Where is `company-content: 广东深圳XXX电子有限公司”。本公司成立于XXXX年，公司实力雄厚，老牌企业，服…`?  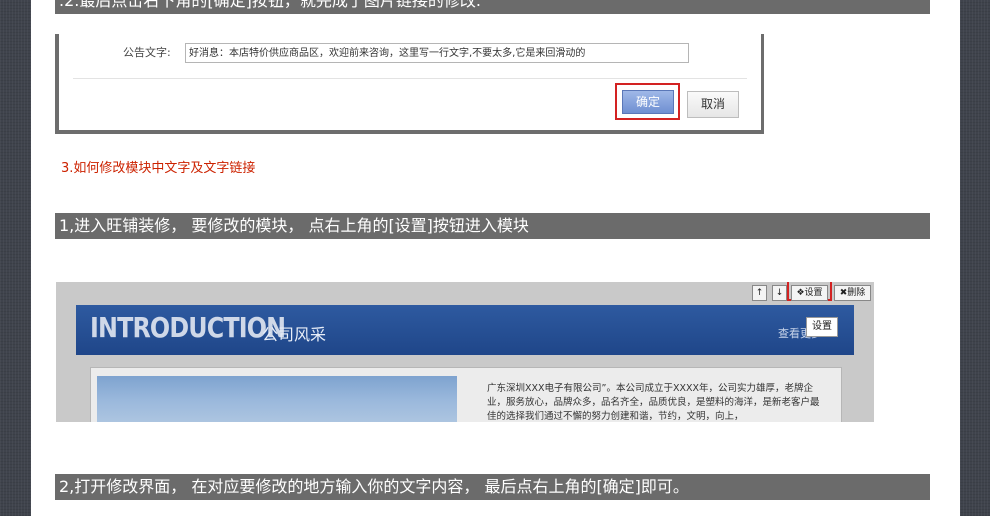
company-content: 广东深圳XXX电子有限公司”。本公司成立于XXXX年，公司实力雄厚，老牌企业，服… is located at coordinates (466, 394).